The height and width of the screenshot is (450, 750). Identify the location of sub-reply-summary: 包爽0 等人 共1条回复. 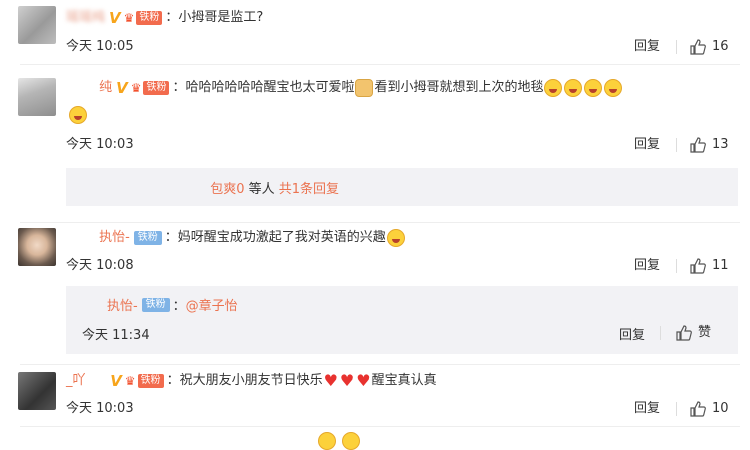
(402, 187).